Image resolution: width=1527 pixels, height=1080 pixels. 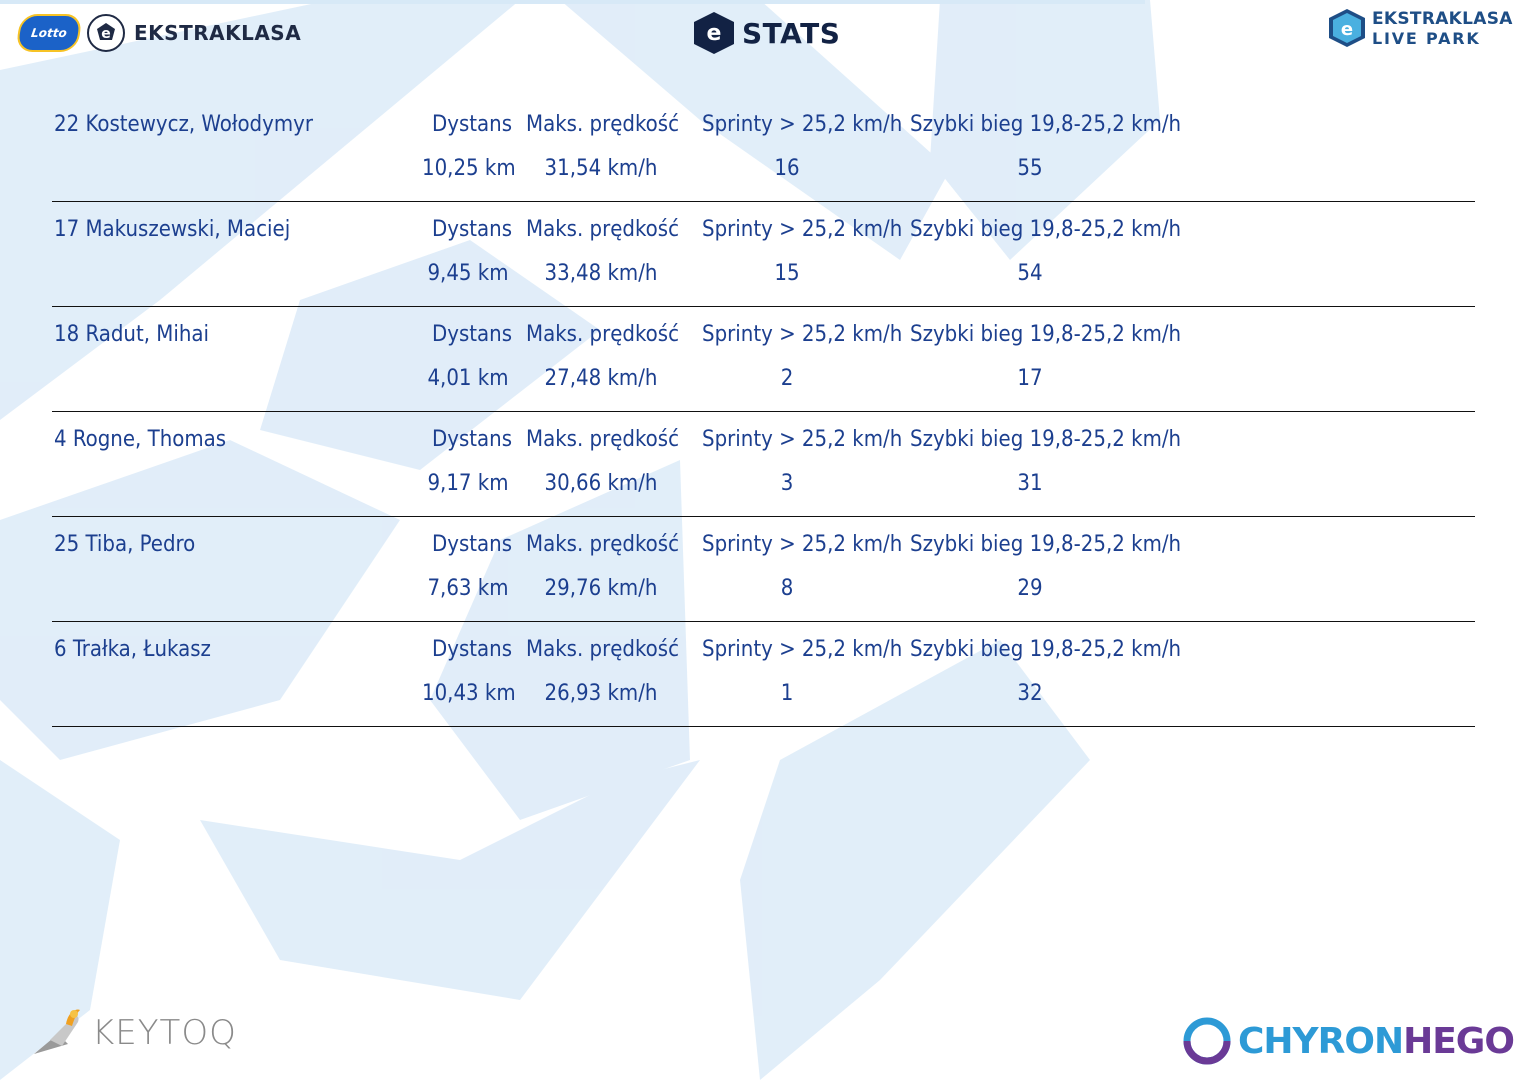 I want to click on ekstraklasa-stats-logo: e STATS, so click(x=765, y=33).